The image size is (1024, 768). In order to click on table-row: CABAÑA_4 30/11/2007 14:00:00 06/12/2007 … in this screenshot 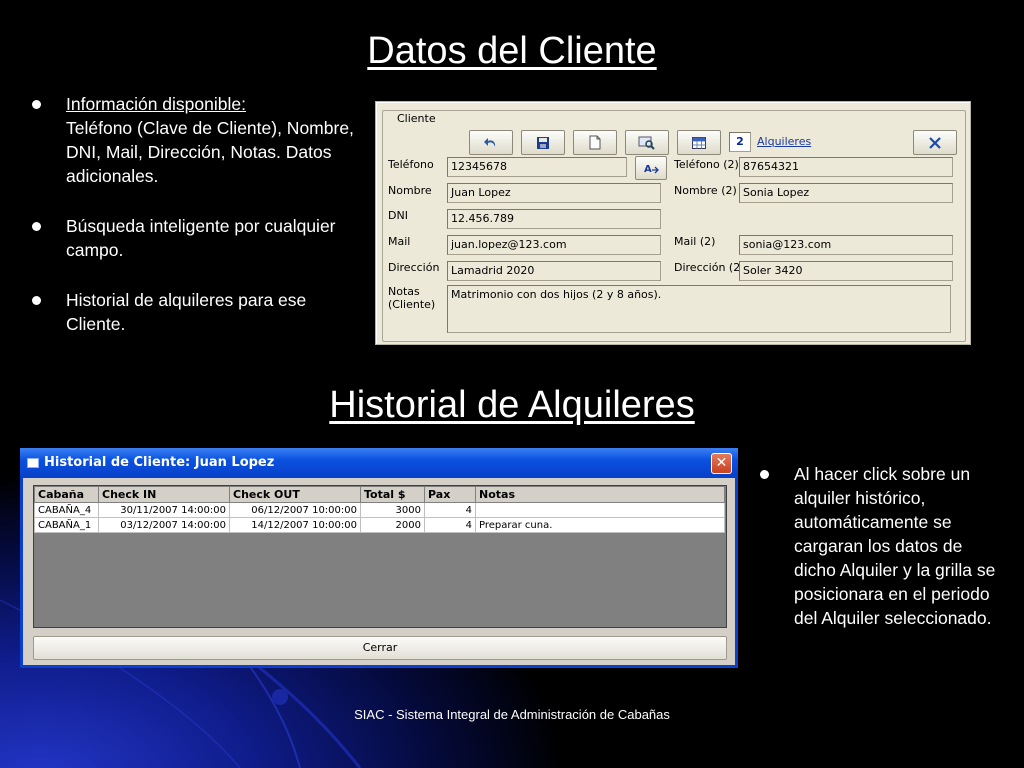, I will do `click(379, 510)`.